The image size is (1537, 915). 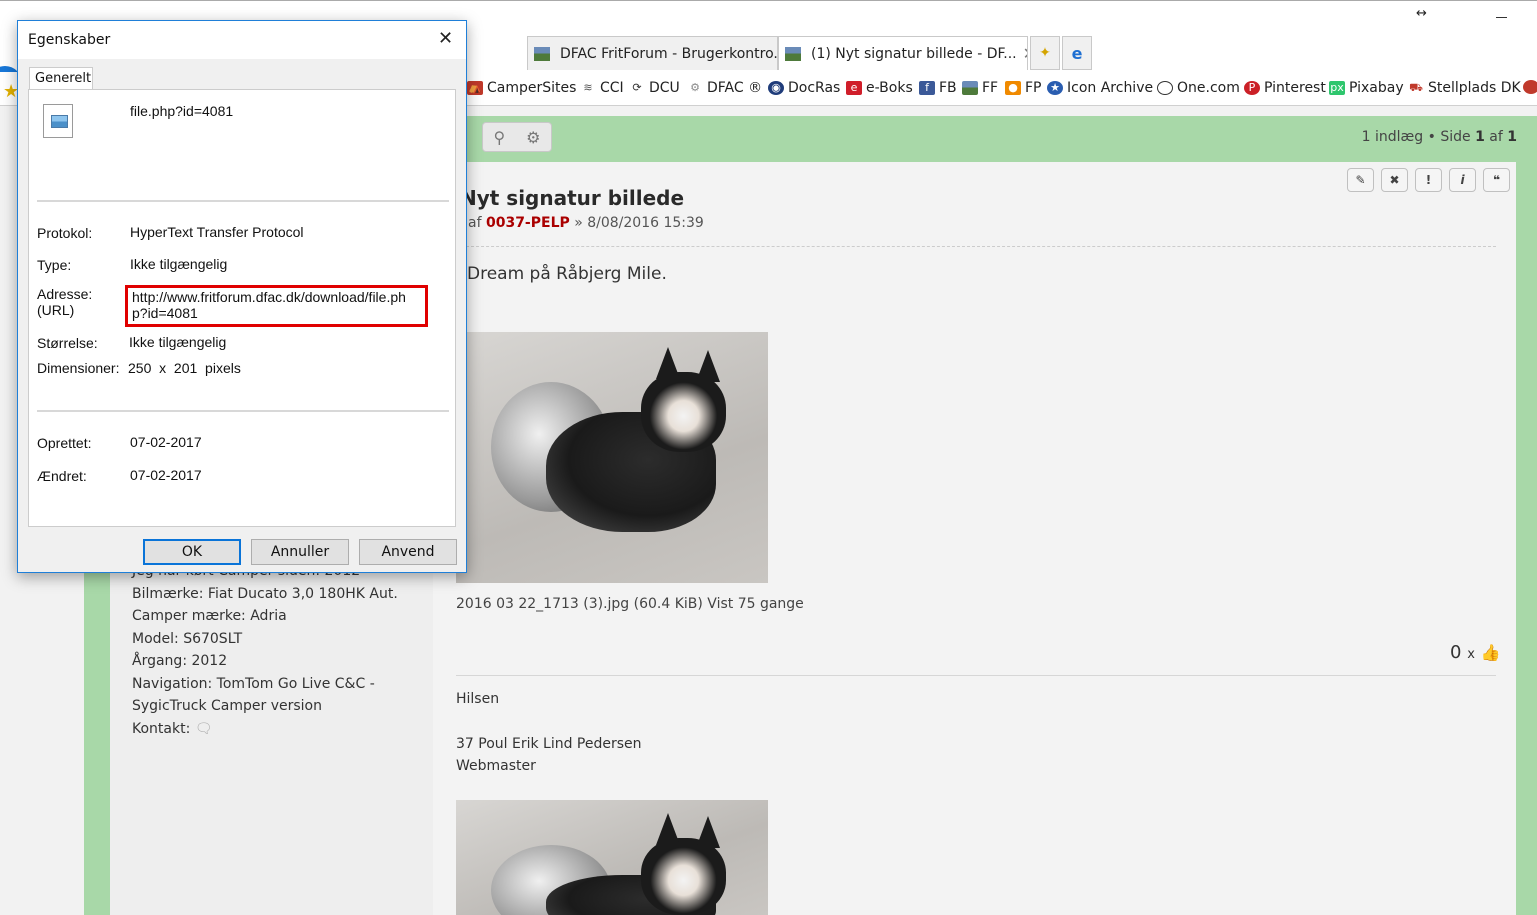 What do you see at coordinates (776, 88) in the screenshot?
I see `docras-icon: ◉` at bounding box center [776, 88].